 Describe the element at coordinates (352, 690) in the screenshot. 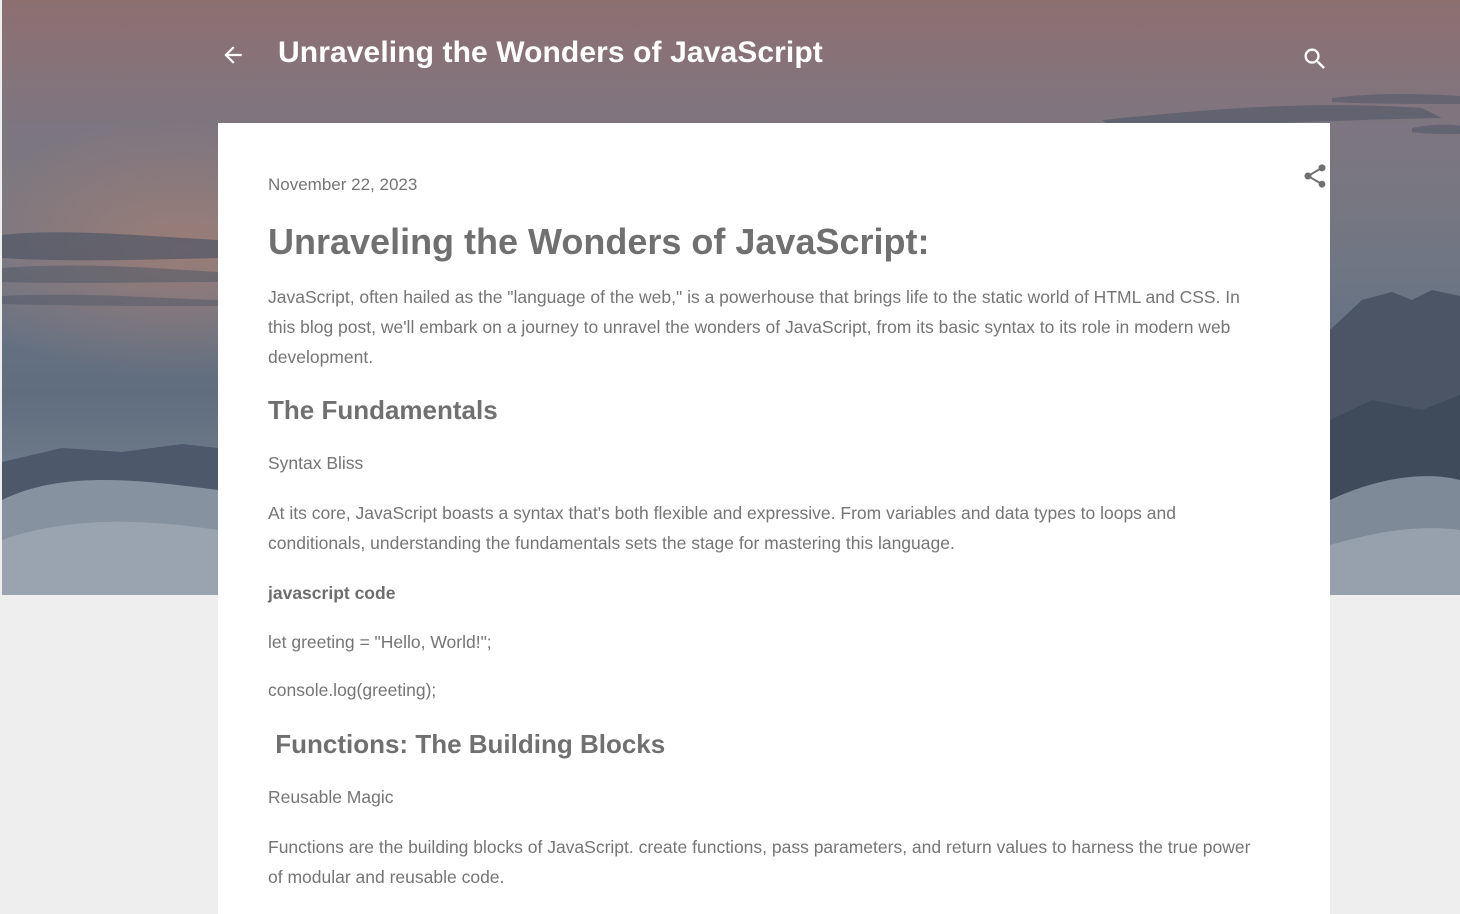

I see `code-line-2: console.log(greeting);` at that location.